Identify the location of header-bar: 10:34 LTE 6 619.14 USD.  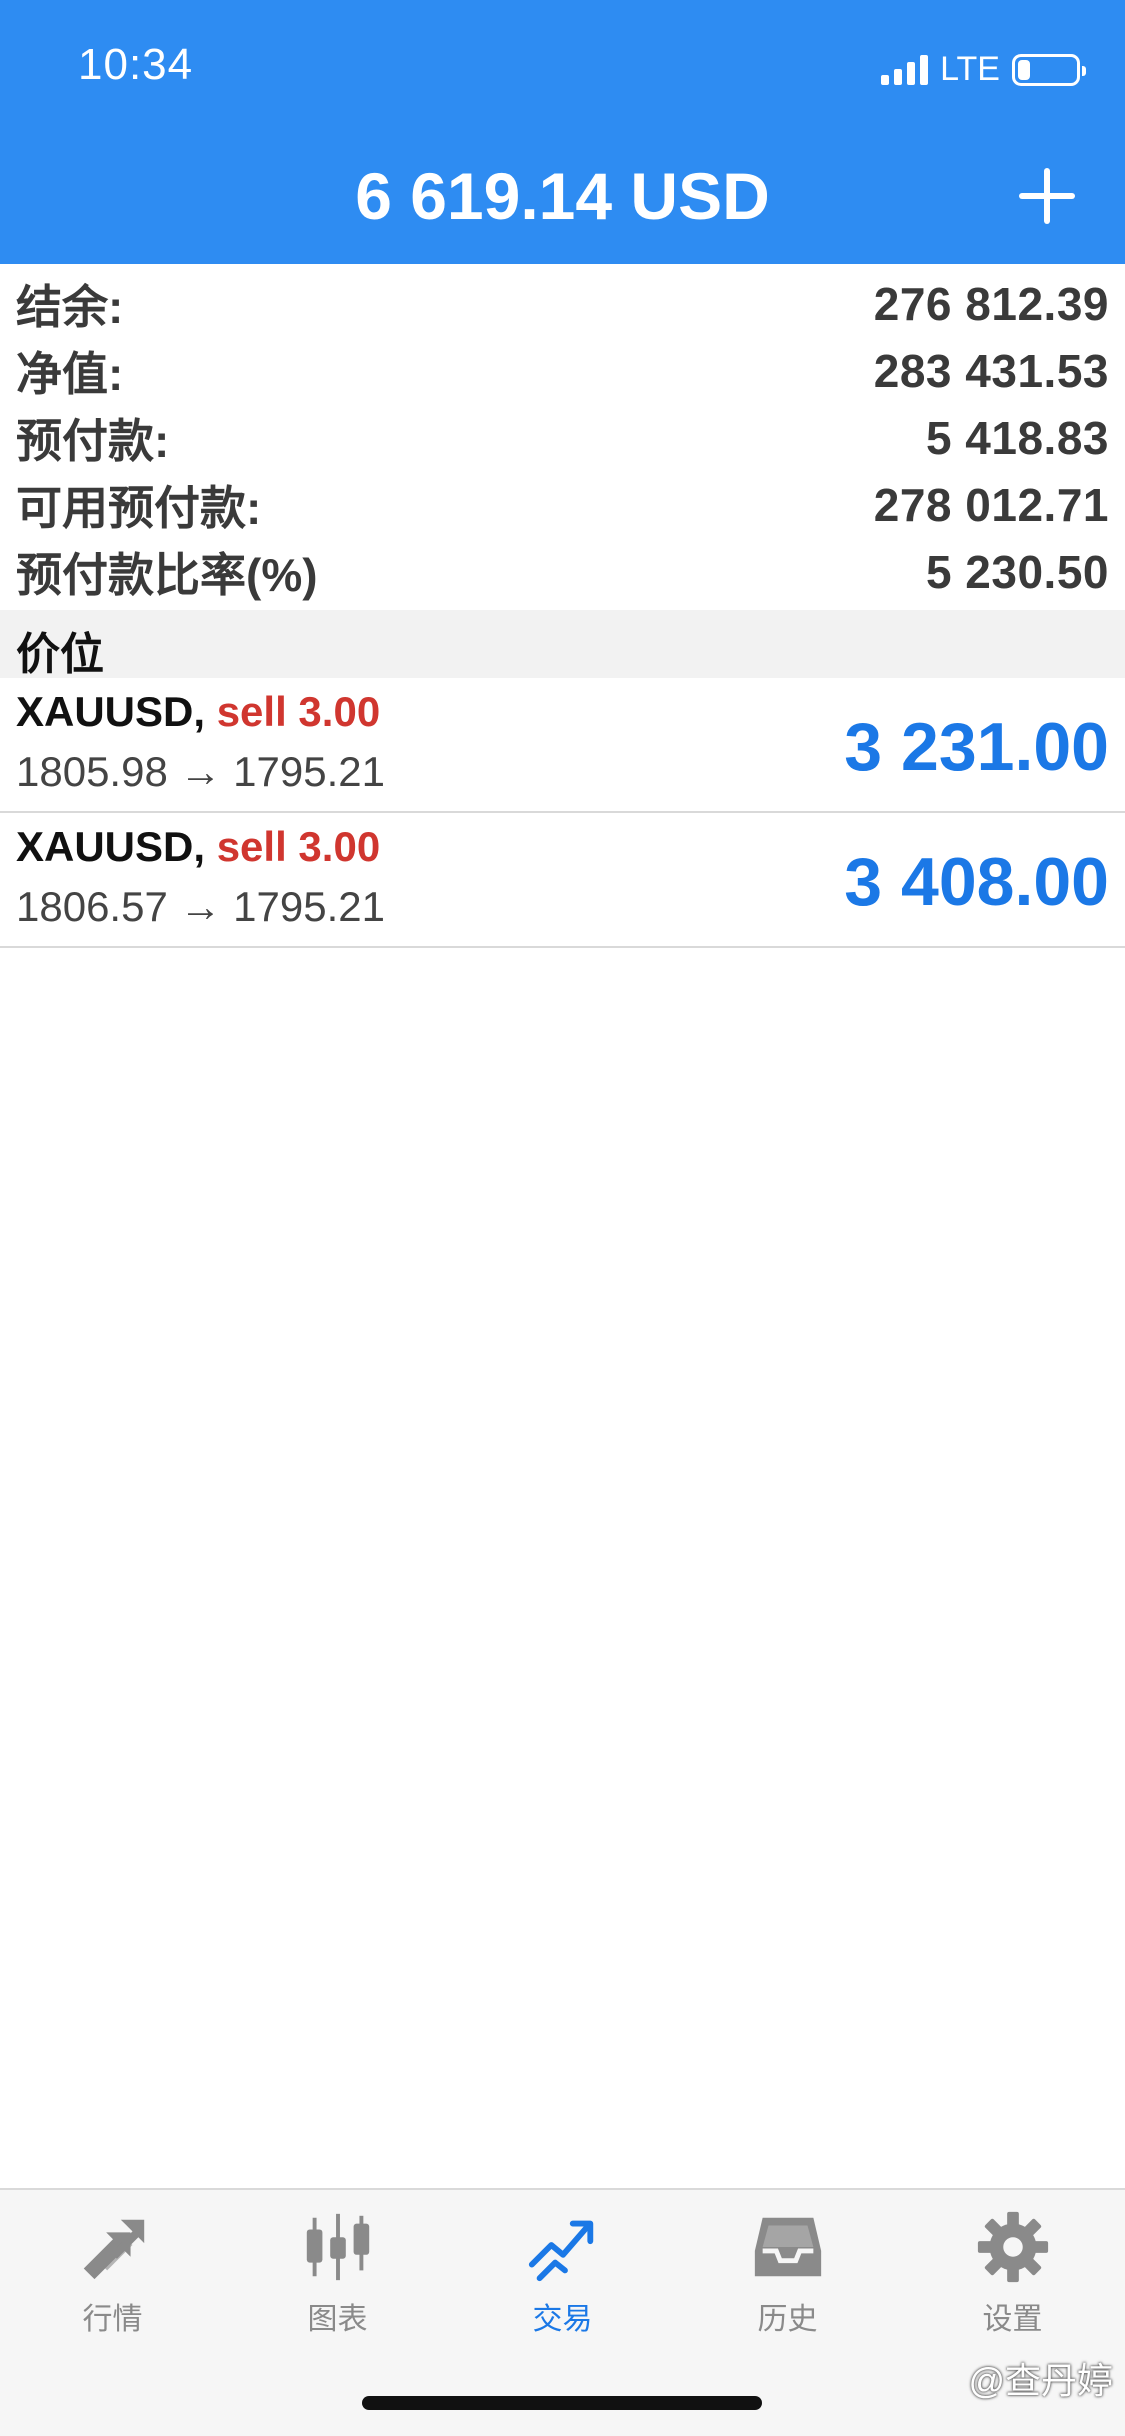
(562, 132).